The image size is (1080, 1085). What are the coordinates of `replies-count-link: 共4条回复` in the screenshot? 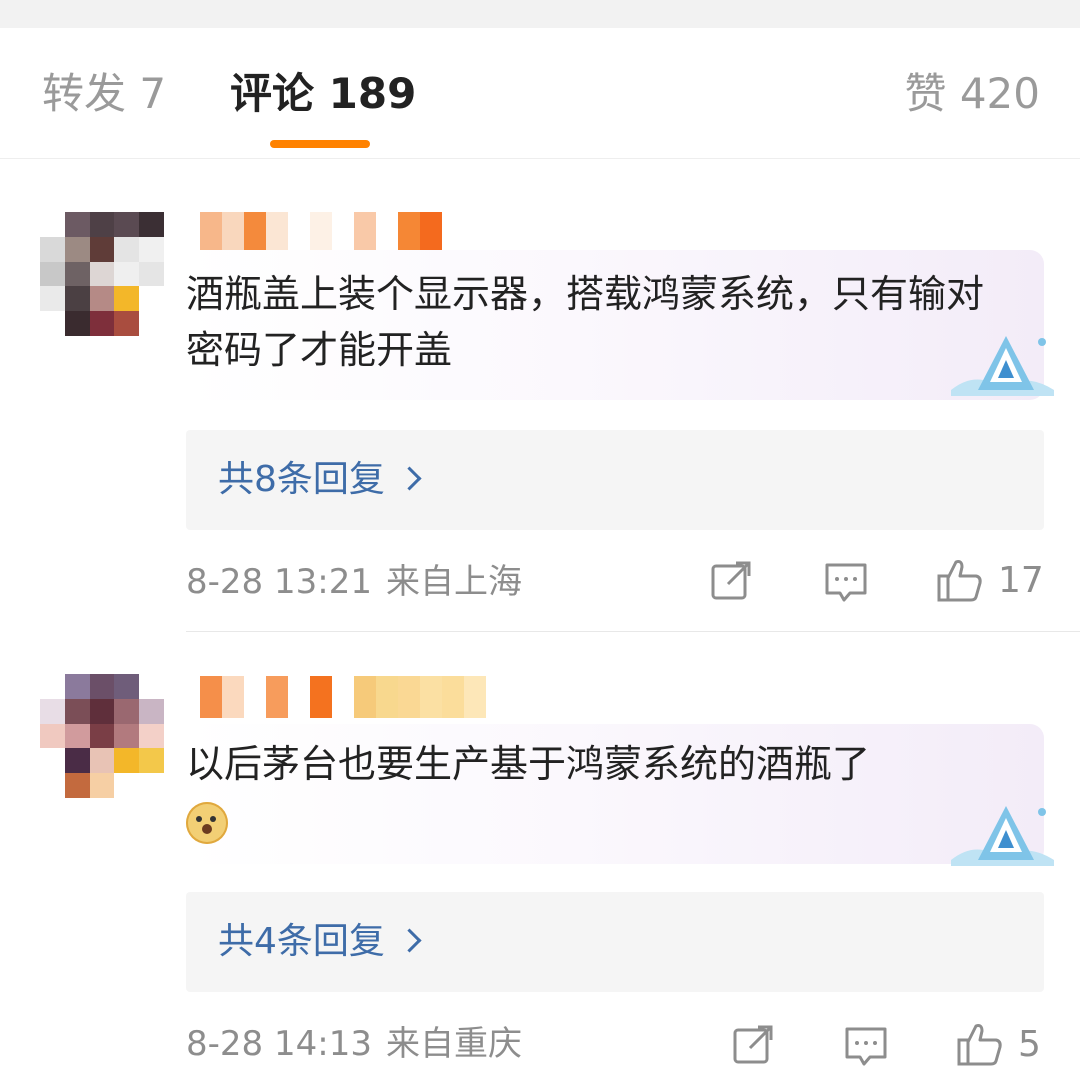 It's located at (320, 942).